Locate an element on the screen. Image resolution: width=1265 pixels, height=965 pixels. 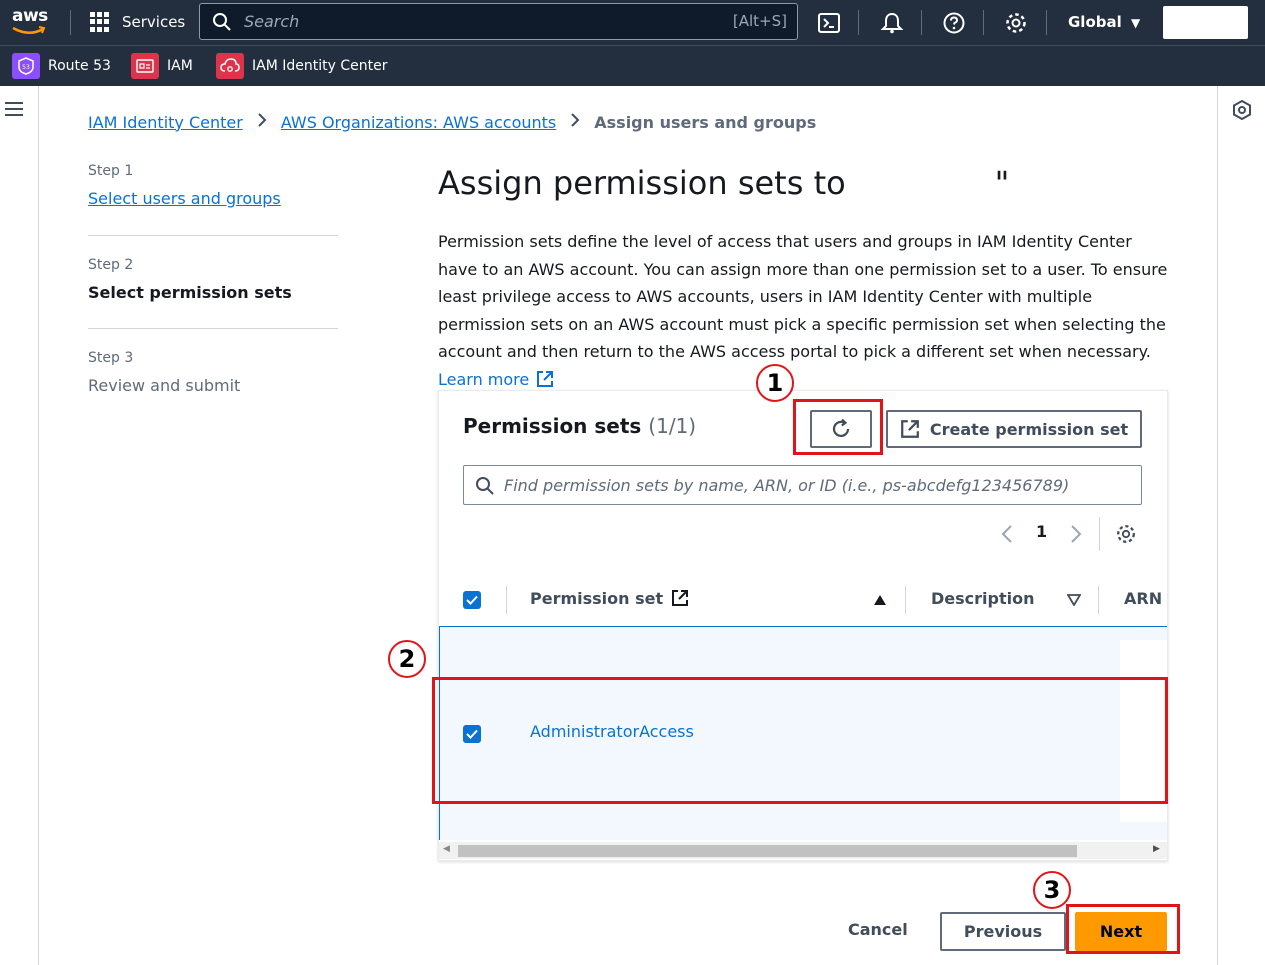
column-header-description: Description is located at coordinates (982, 598).